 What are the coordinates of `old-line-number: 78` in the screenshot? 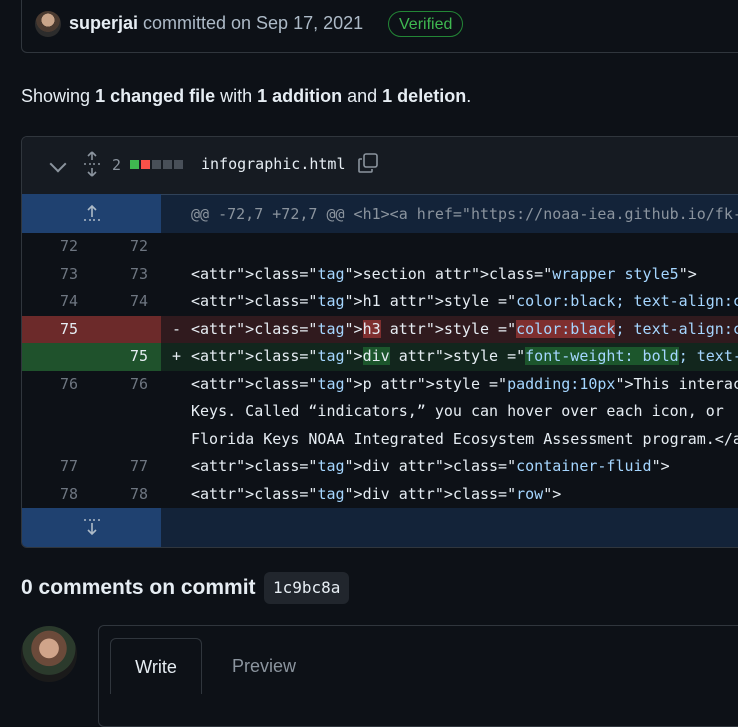 It's located at (50, 494).